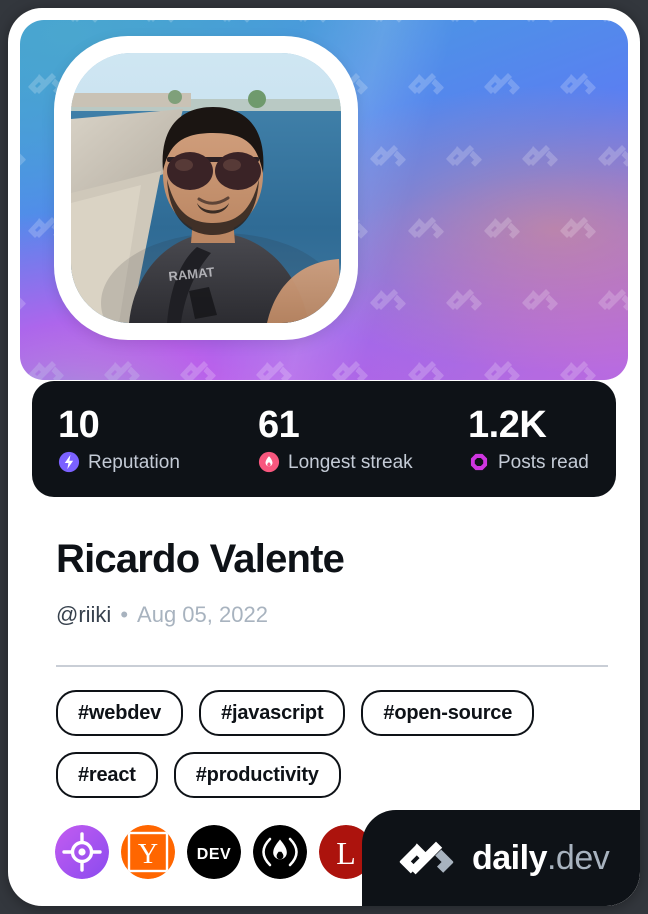 The width and height of the screenshot is (648, 914). What do you see at coordinates (448, 713) in the screenshot?
I see `tag-chip: #open-source` at bounding box center [448, 713].